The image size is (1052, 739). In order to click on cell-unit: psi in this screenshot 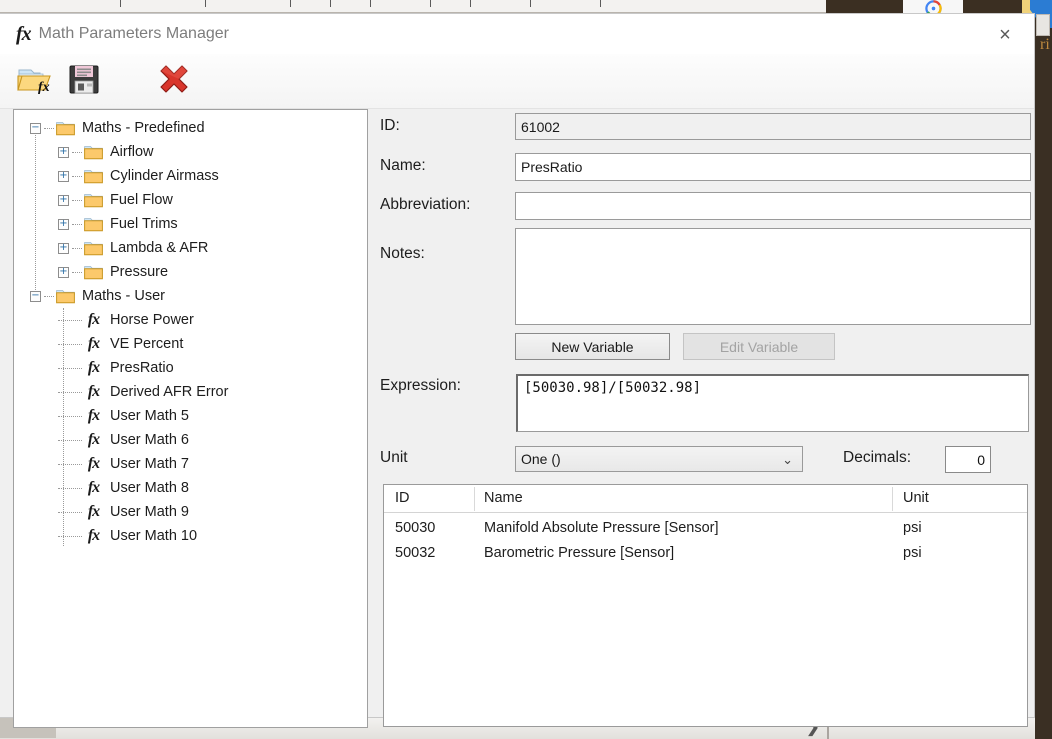, I will do `click(912, 528)`.